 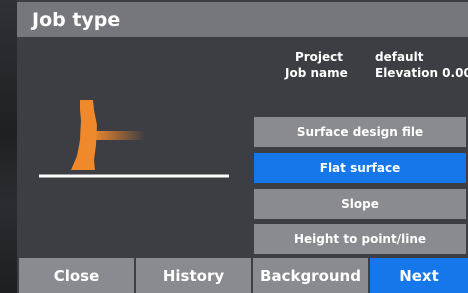 I want to click on dialog-titlebar: Job type, so click(x=242, y=19).